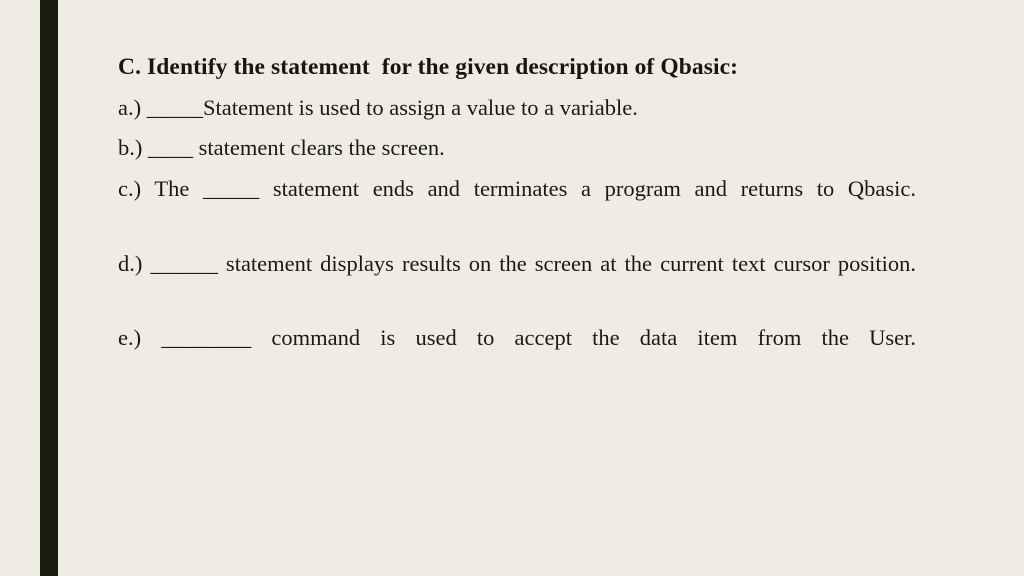 This screenshot has height=576, width=1024. I want to click on list-item: b.) ____ statement clears the screen., so click(281, 148).